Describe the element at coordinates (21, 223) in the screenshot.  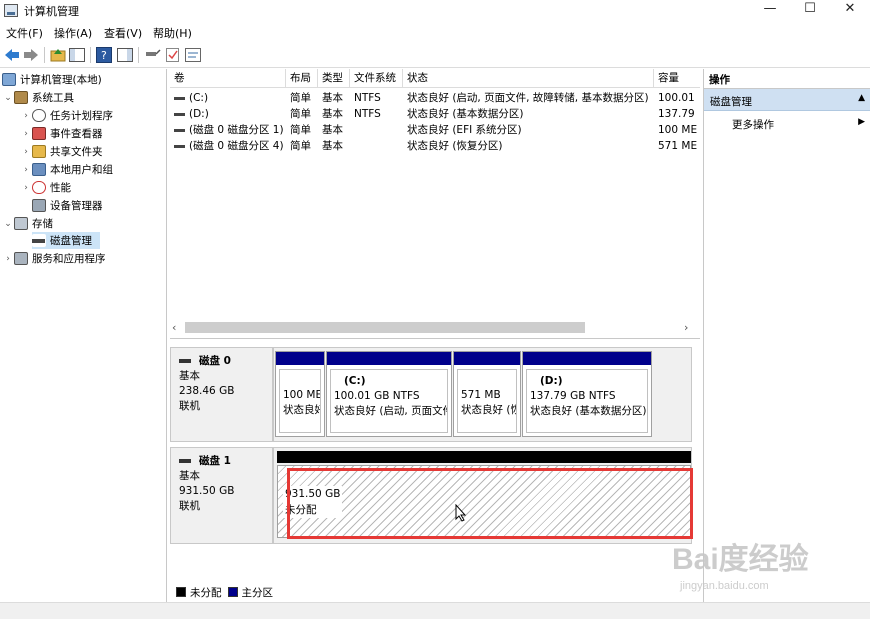
I see `storage-icon` at that location.